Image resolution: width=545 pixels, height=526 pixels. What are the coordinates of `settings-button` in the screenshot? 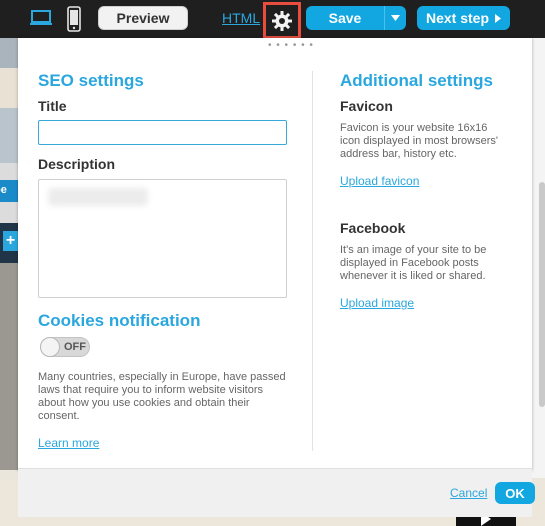 It's located at (282, 20).